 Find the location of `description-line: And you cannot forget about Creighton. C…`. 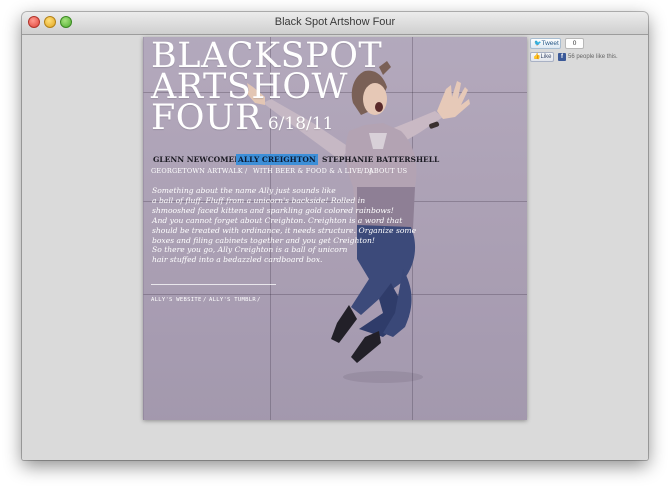

description-line: And you cannot forget about Creighton. C… is located at coordinates (277, 220).